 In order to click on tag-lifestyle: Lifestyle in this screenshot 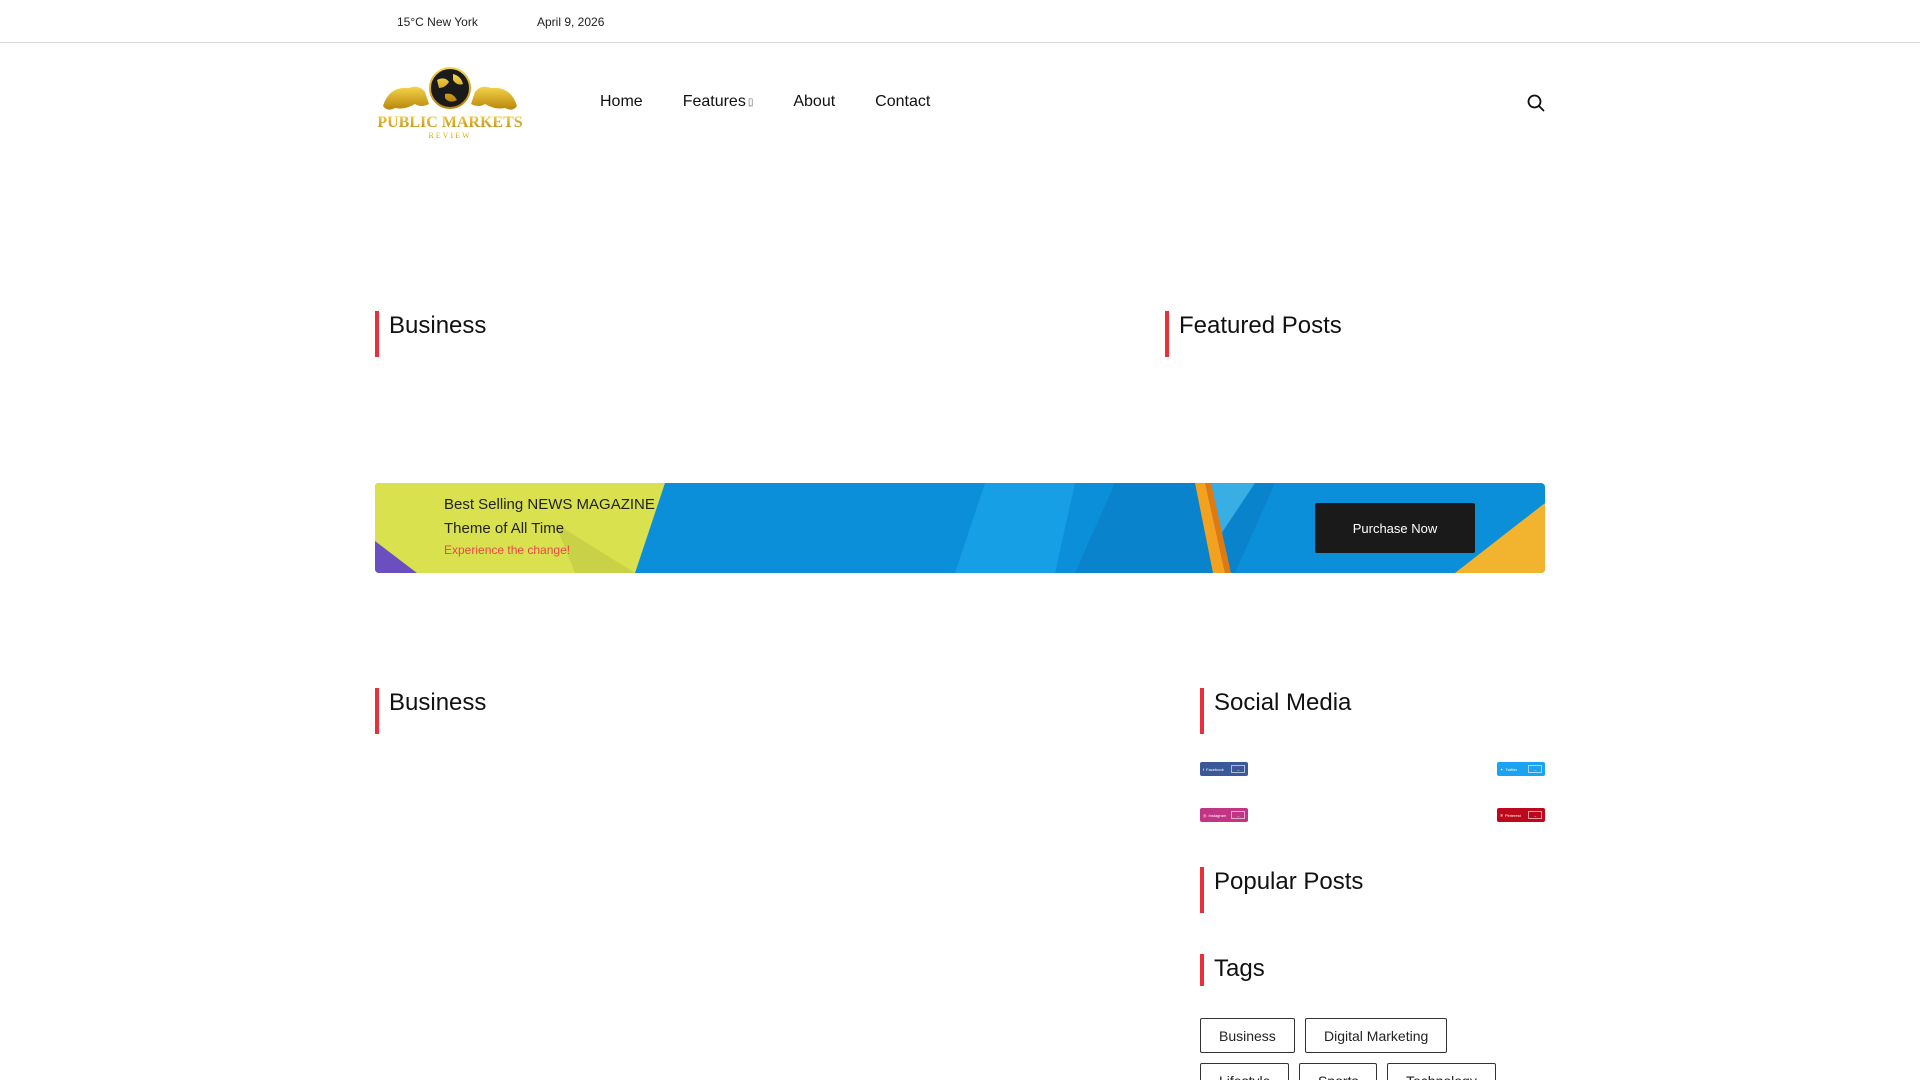, I will do `click(1245, 1071)`.